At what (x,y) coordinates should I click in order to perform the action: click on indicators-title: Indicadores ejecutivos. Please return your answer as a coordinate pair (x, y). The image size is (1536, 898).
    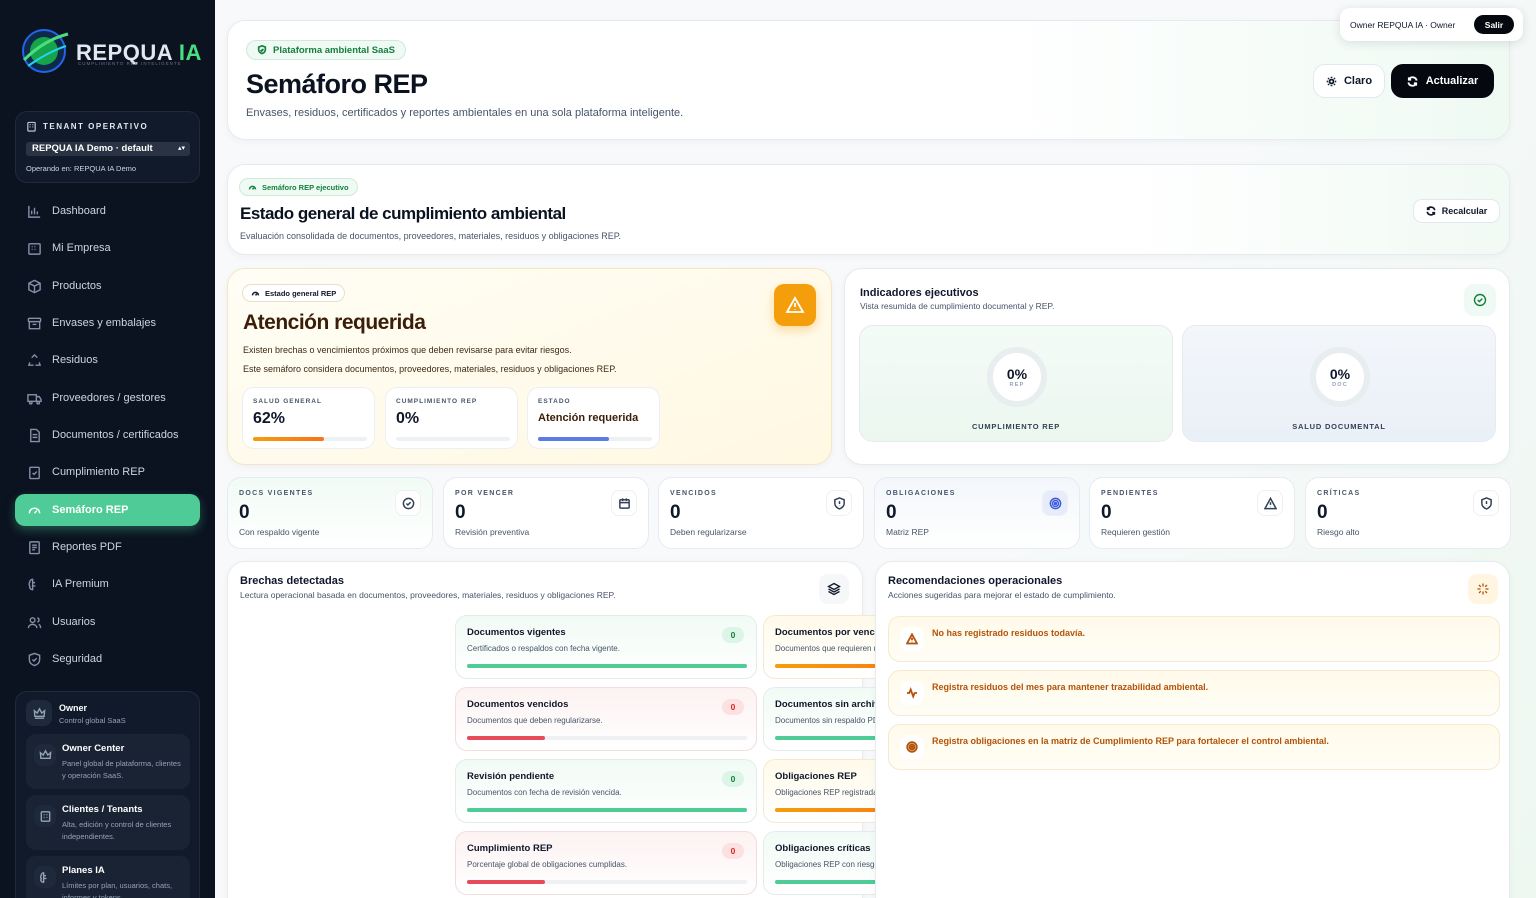
    Looking at the image, I should click on (919, 293).